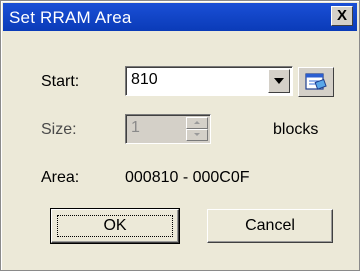  I want to click on ok-button: OK, so click(115, 226).